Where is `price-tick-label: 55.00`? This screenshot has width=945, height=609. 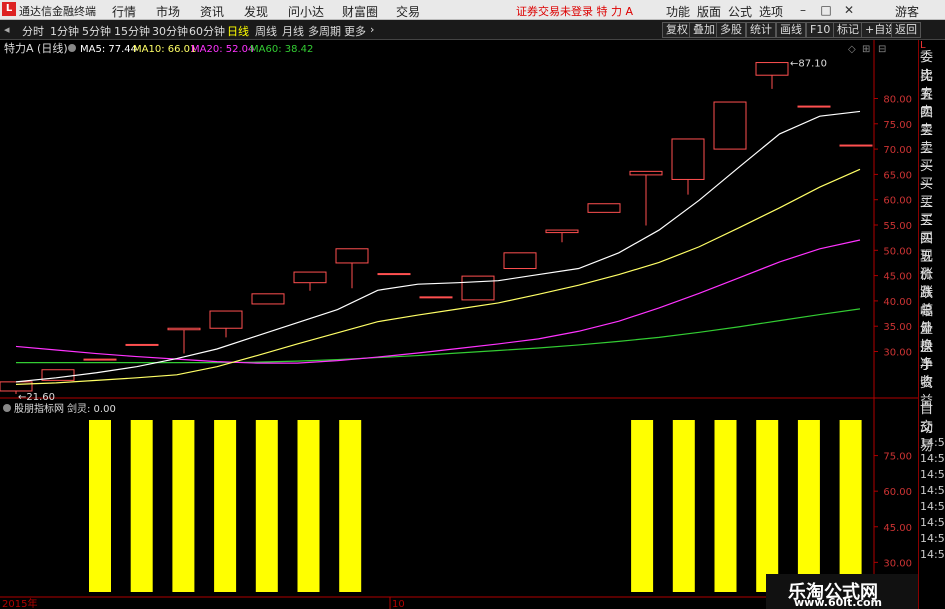 price-tick-label: 55.00 is located at coordinates (897, 226).